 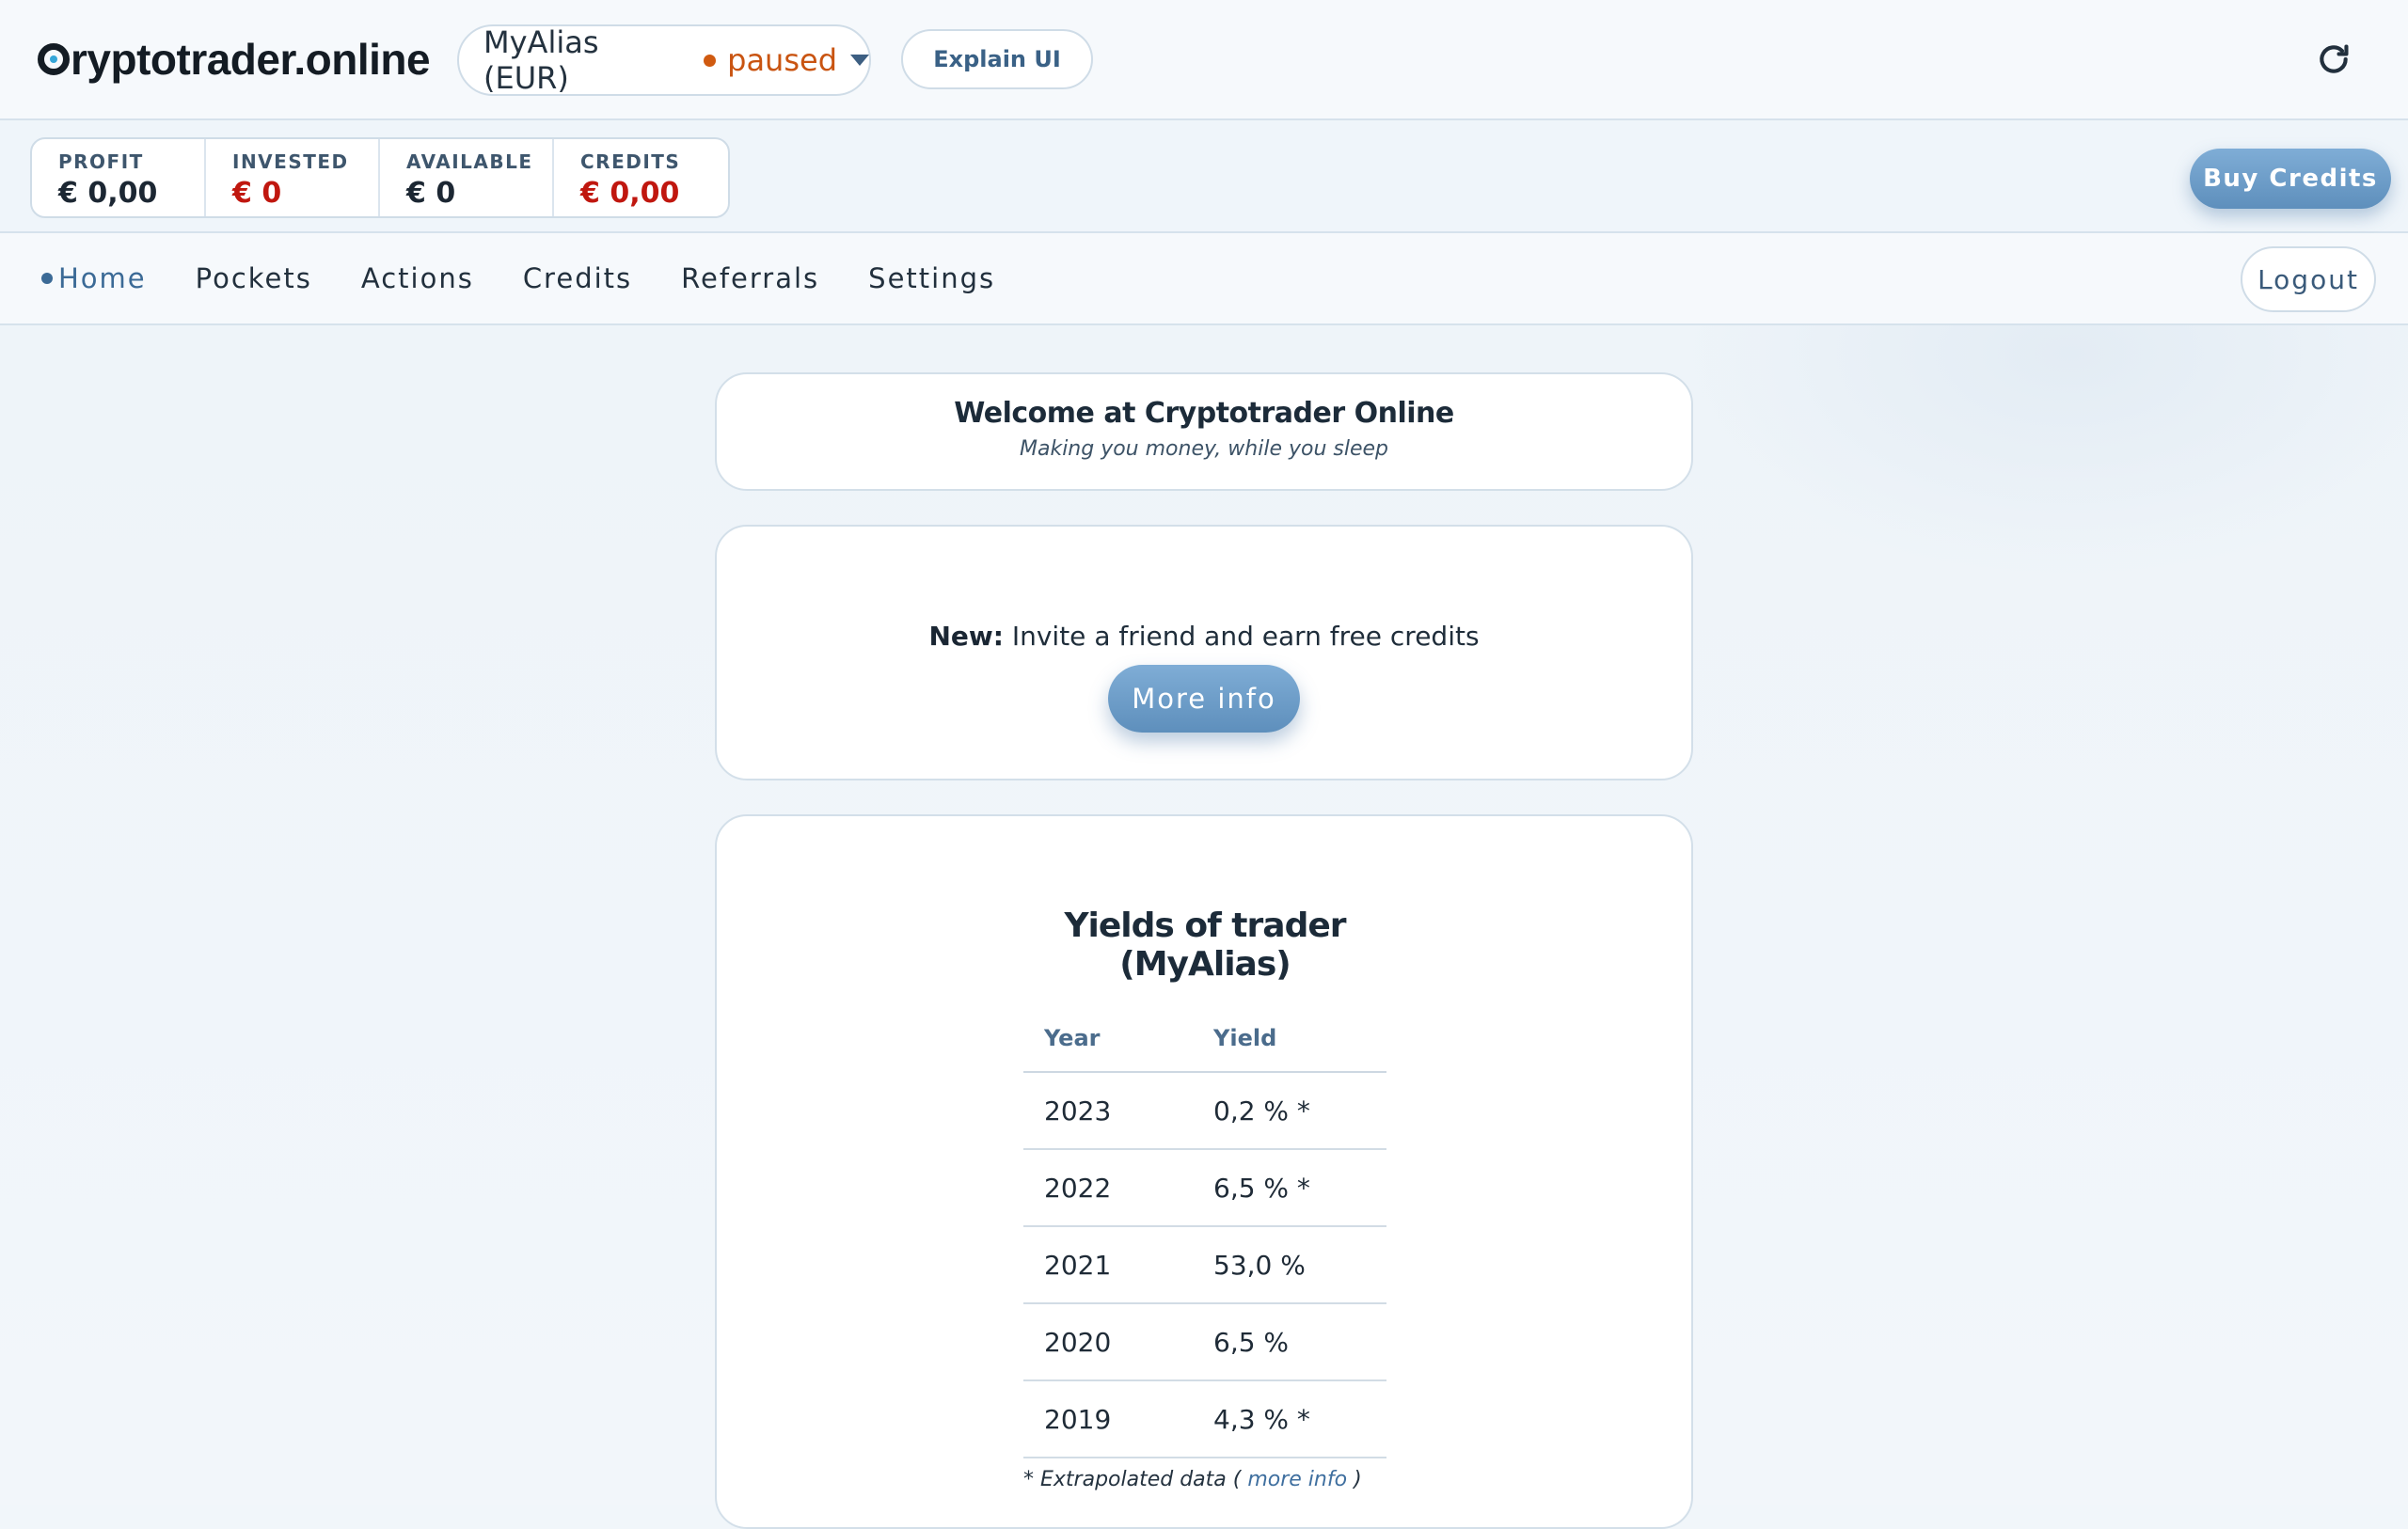 I want to click on table-row: 2019 4,3 % *, so click(x=1205, y=1419).